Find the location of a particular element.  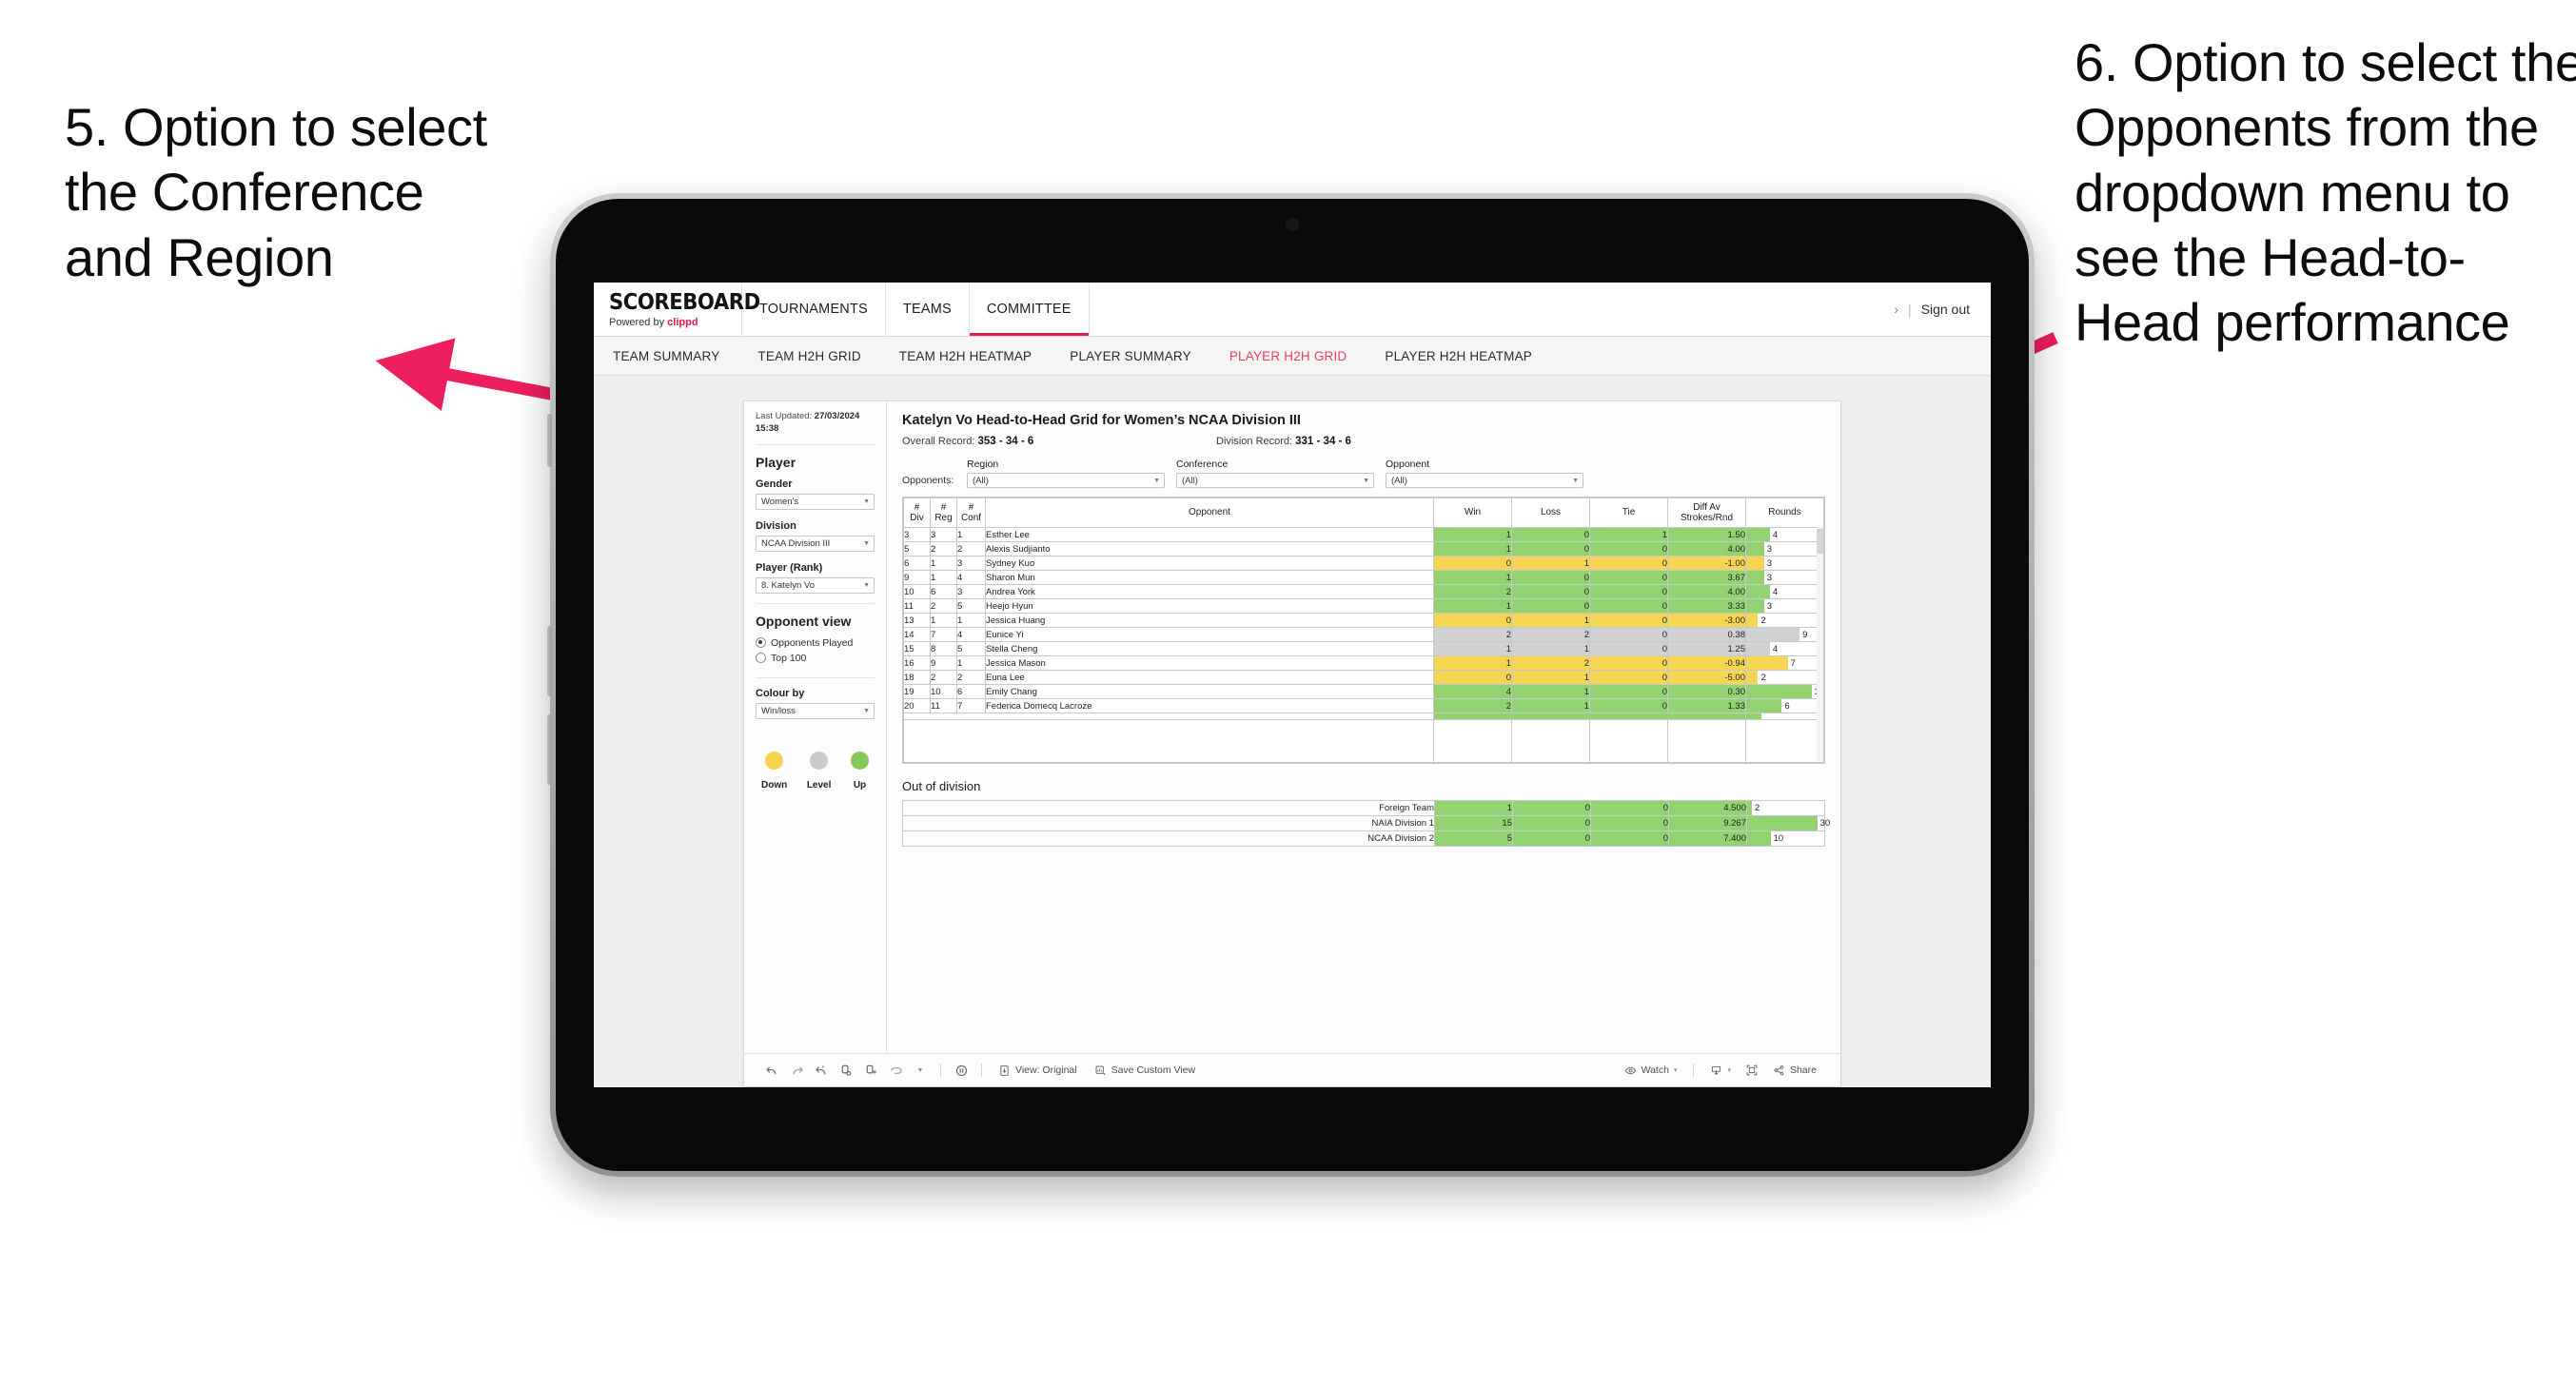

sign-out-link: Sign out is located at coordinates (1945, 309).